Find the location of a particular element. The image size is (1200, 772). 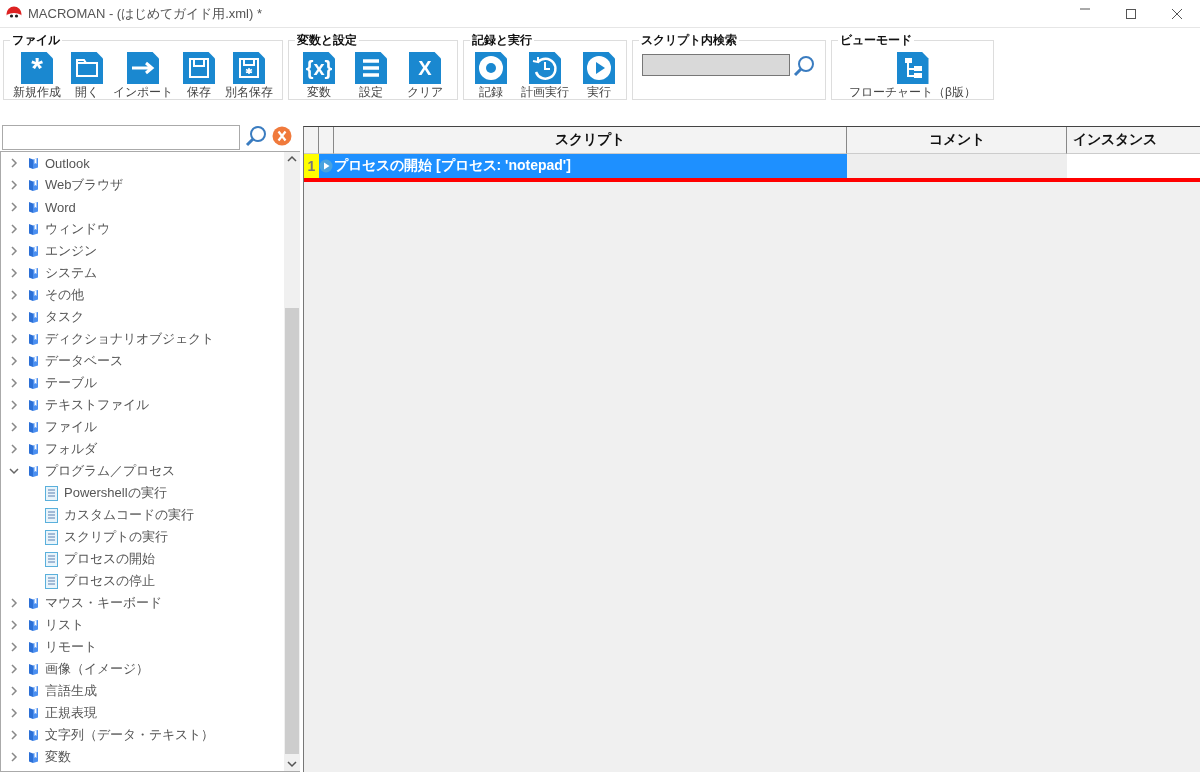

tree-item: ディクショナリオブジェクト is located at coordinates (142, 339).